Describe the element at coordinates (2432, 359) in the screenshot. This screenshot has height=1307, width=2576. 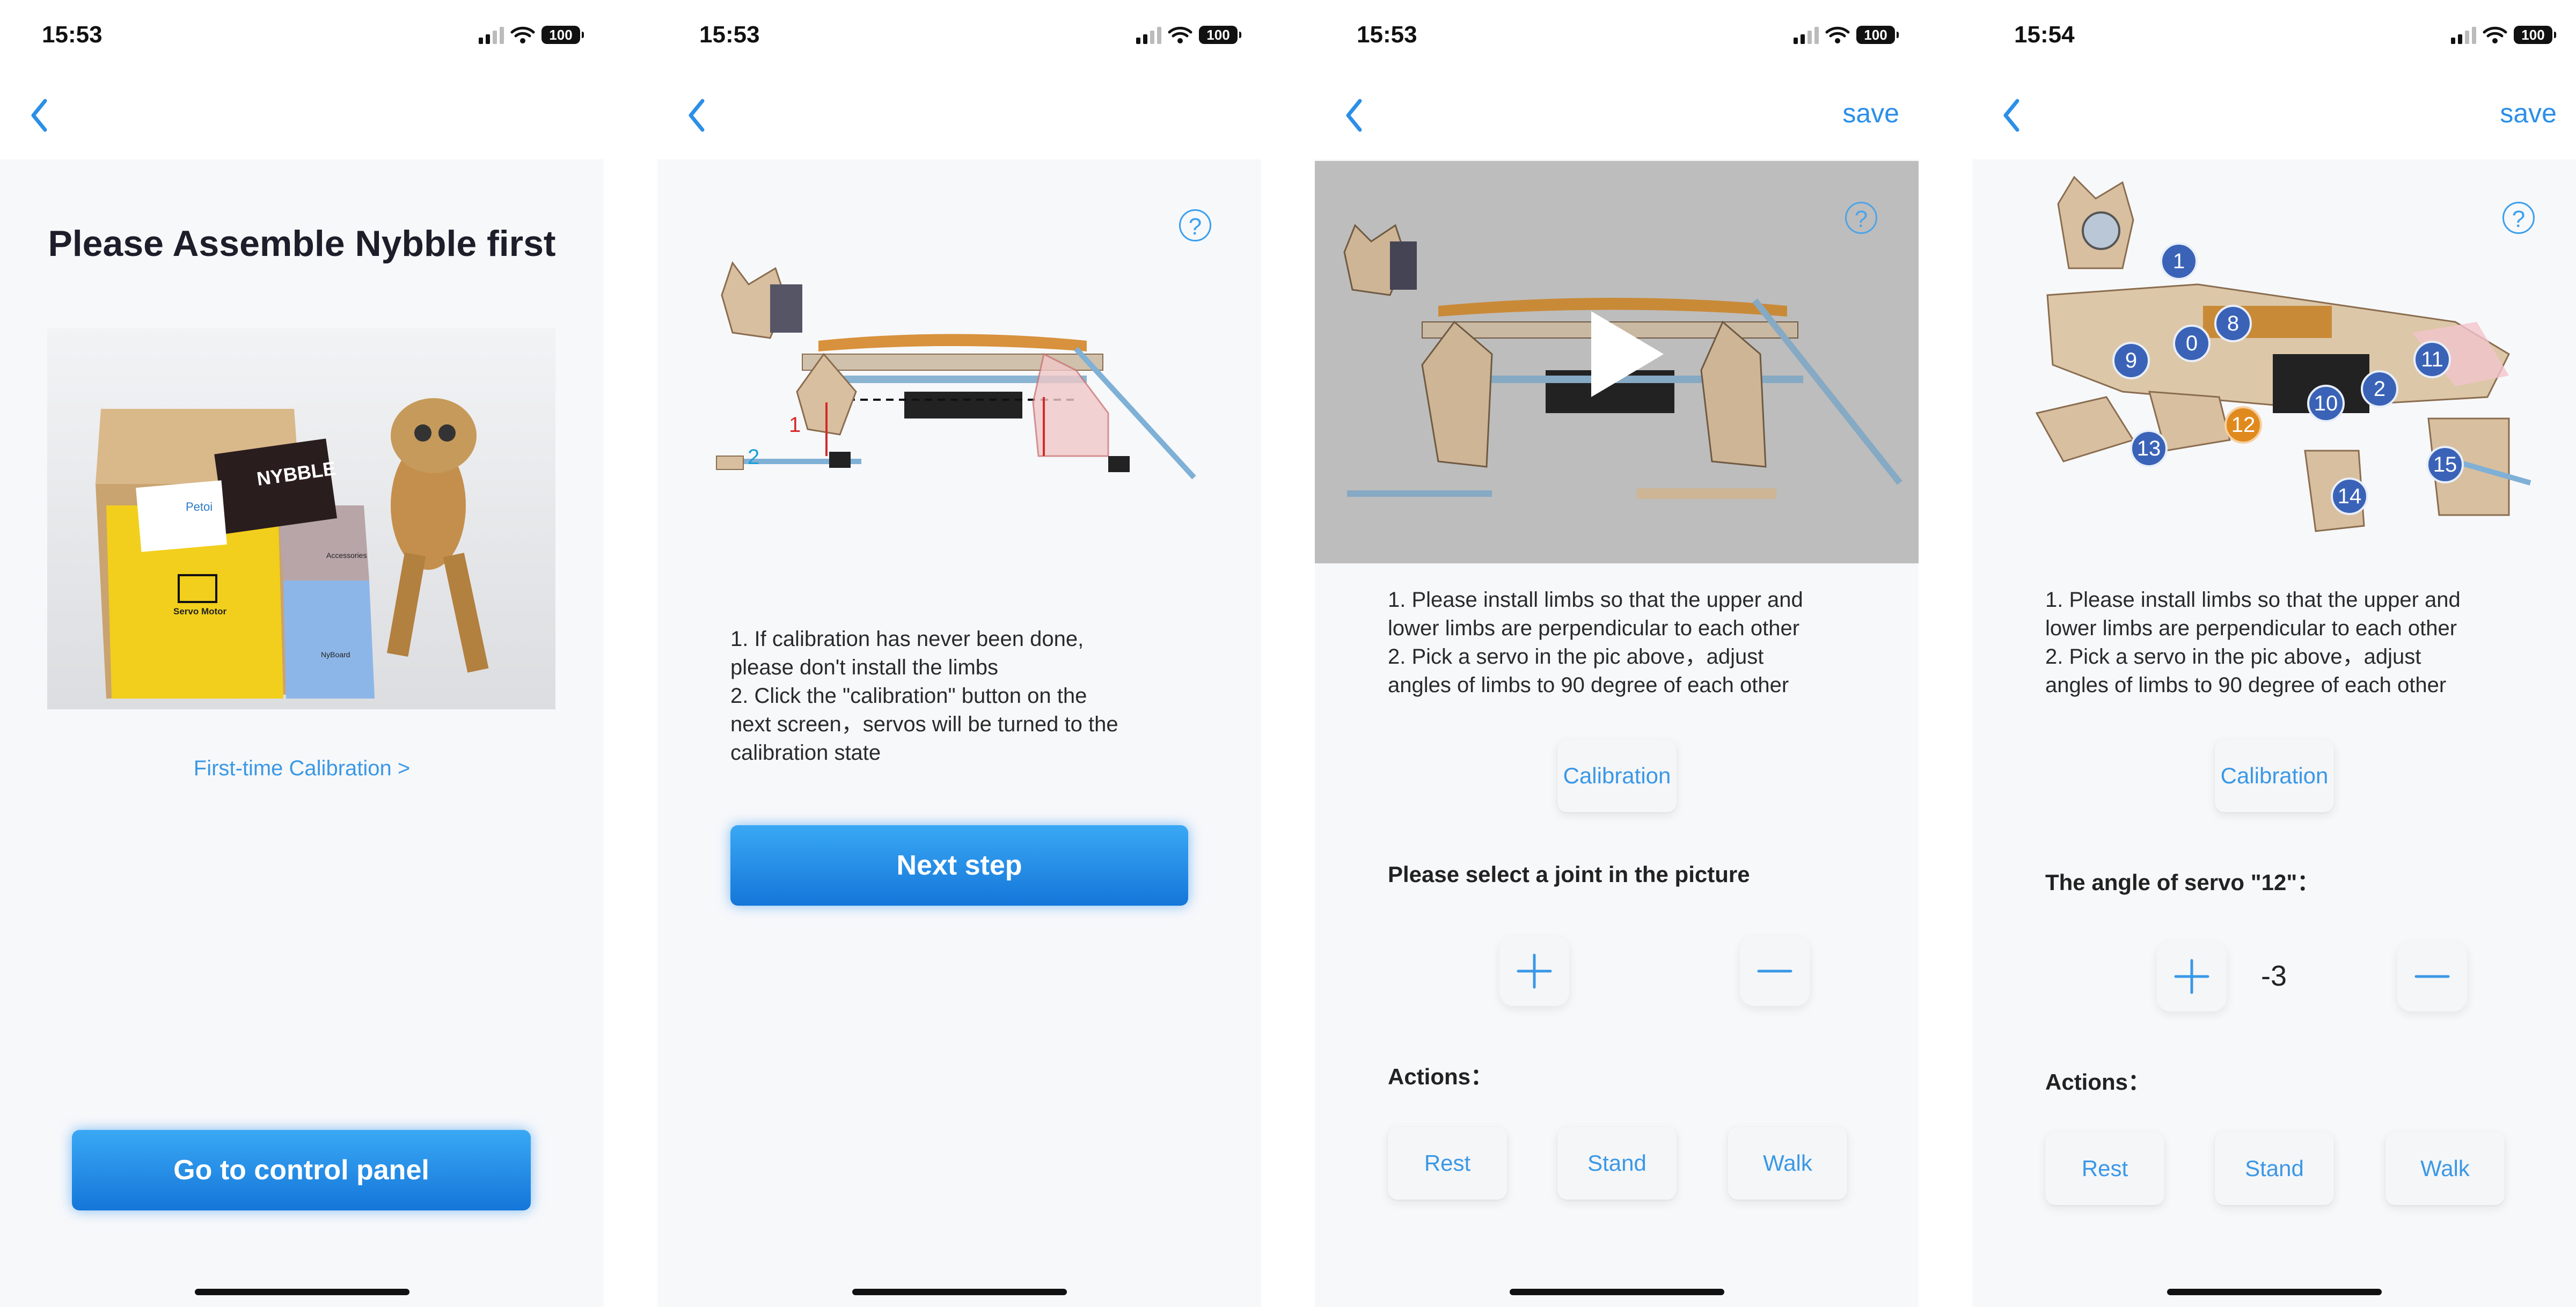
I see `joint-badge-11: 11` at that location.